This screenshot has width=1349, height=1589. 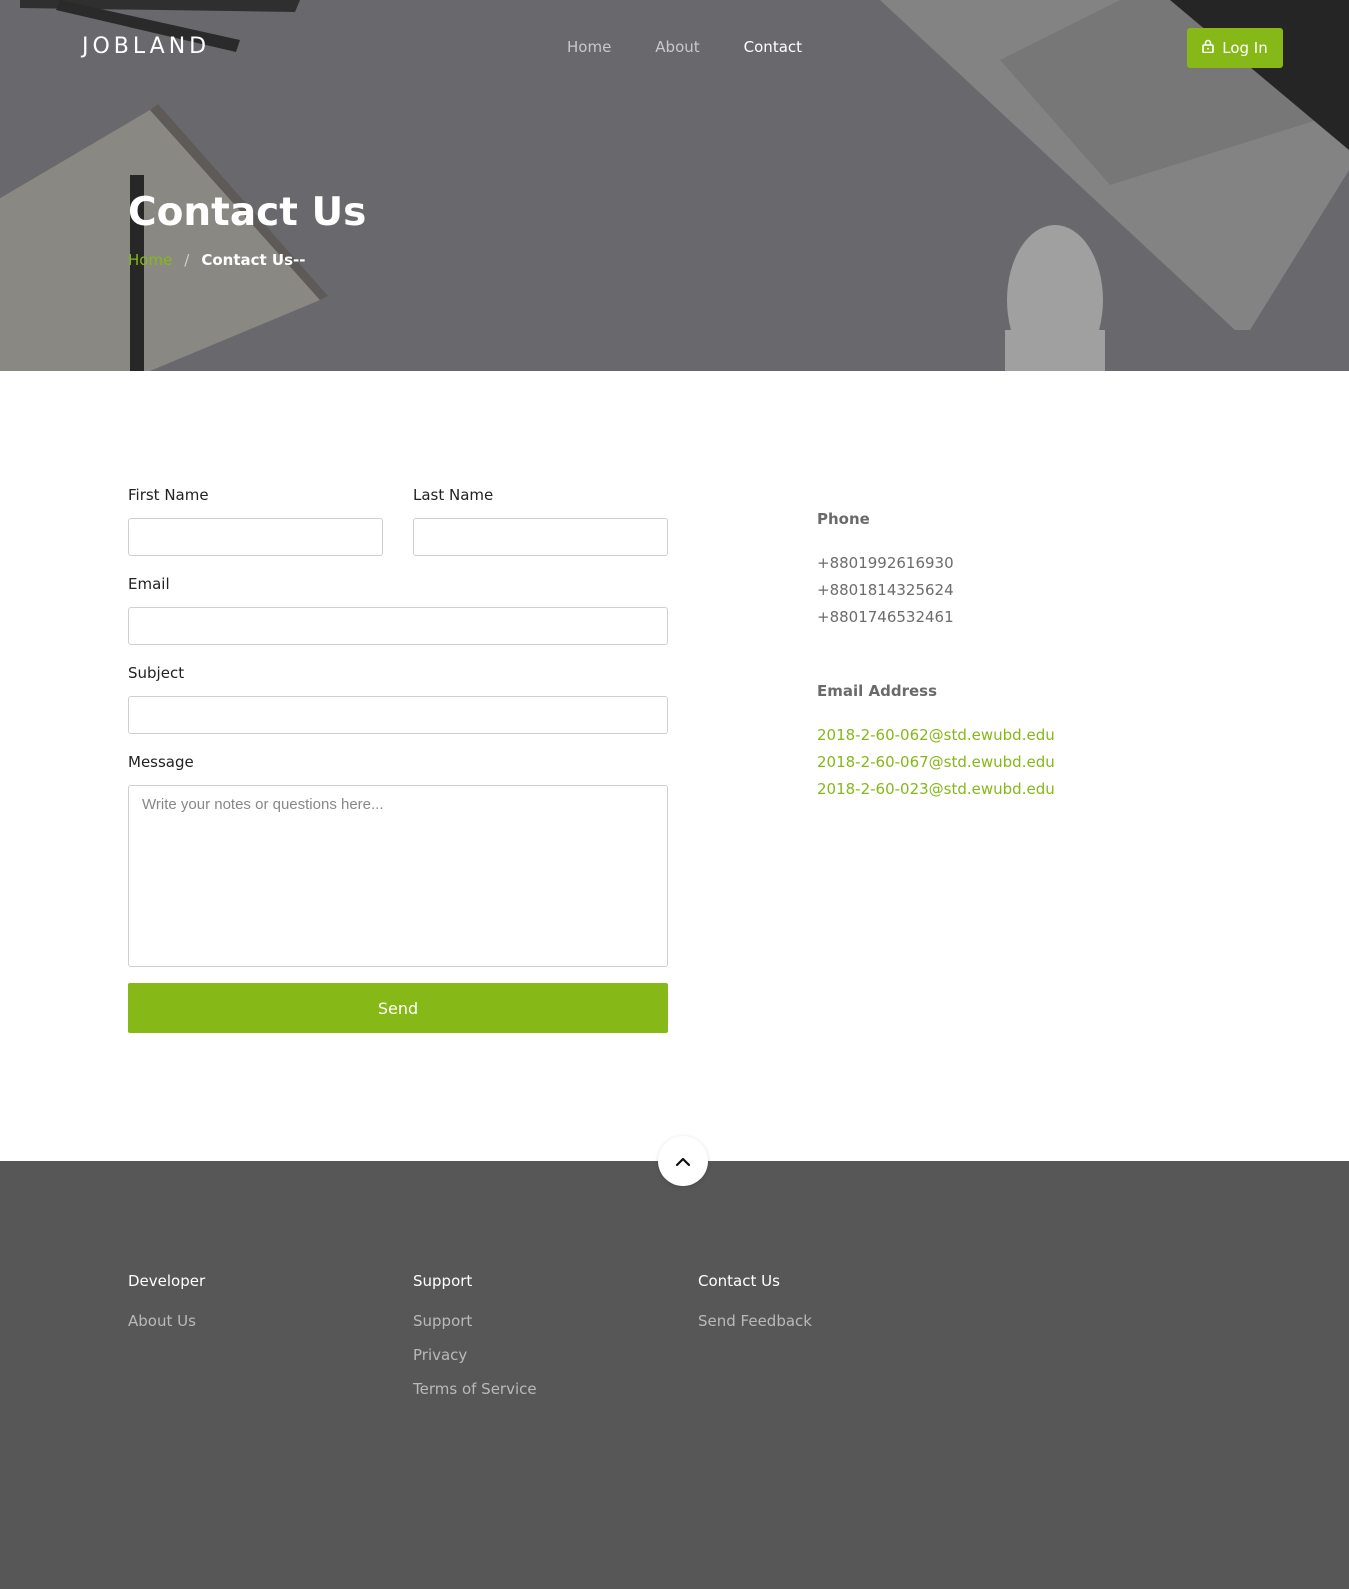 What do you see at coordinates (253, 260) in the screenshot?
I see `breadcrumb-current: Contact Us--` at bounding box center [253, 260].